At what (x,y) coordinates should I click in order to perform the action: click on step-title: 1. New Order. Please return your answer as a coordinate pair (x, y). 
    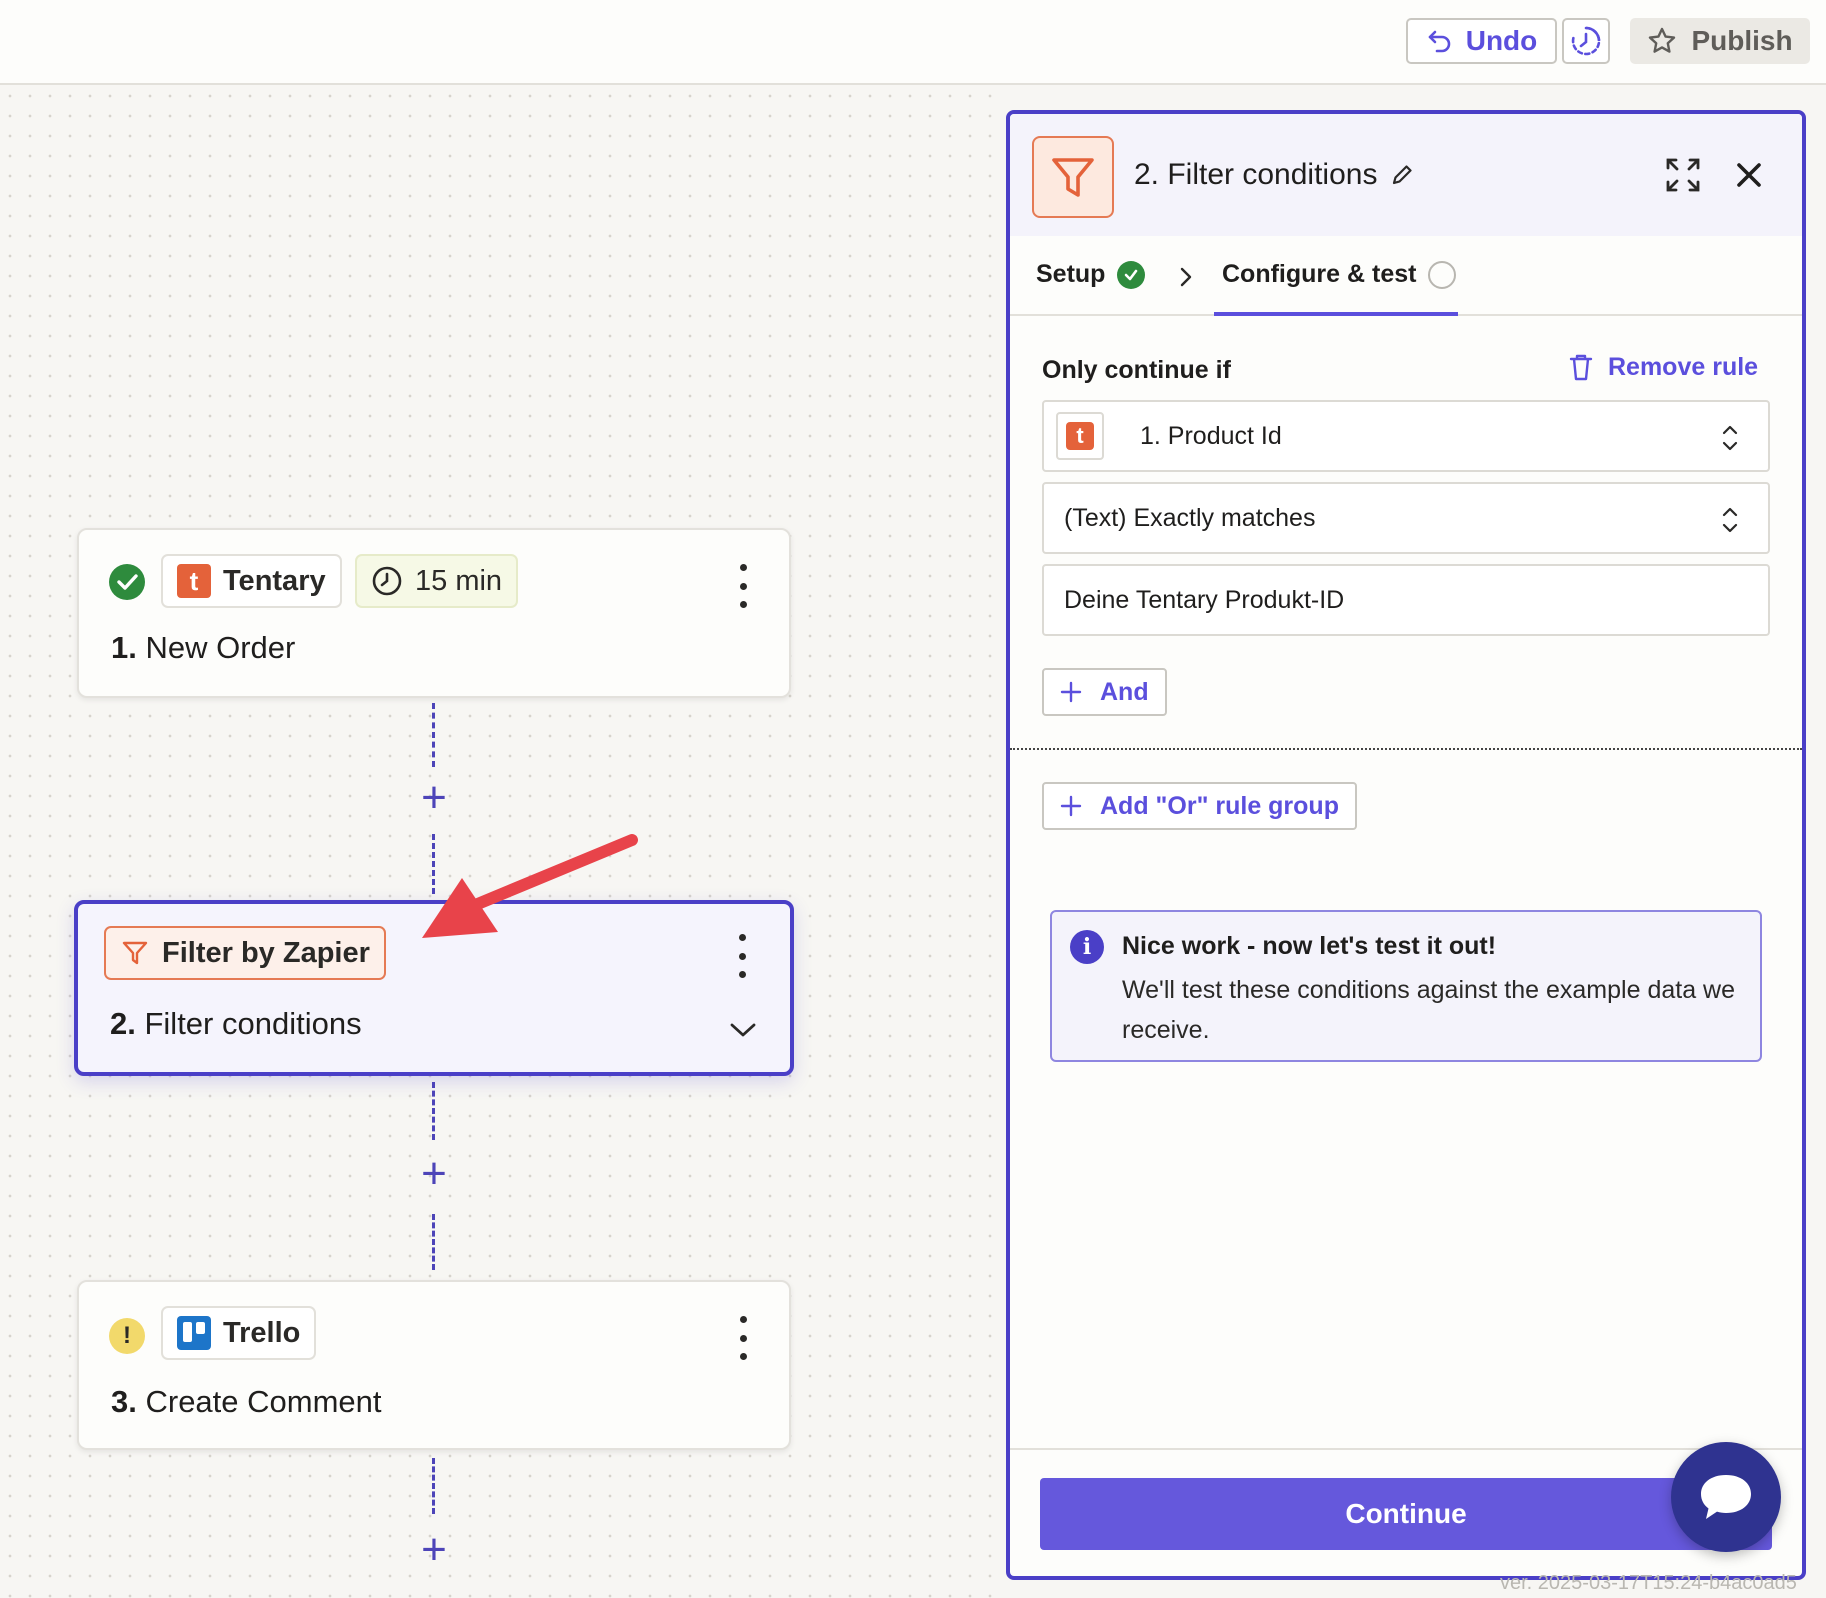
    Looking at the image, I should click on (203, 647).